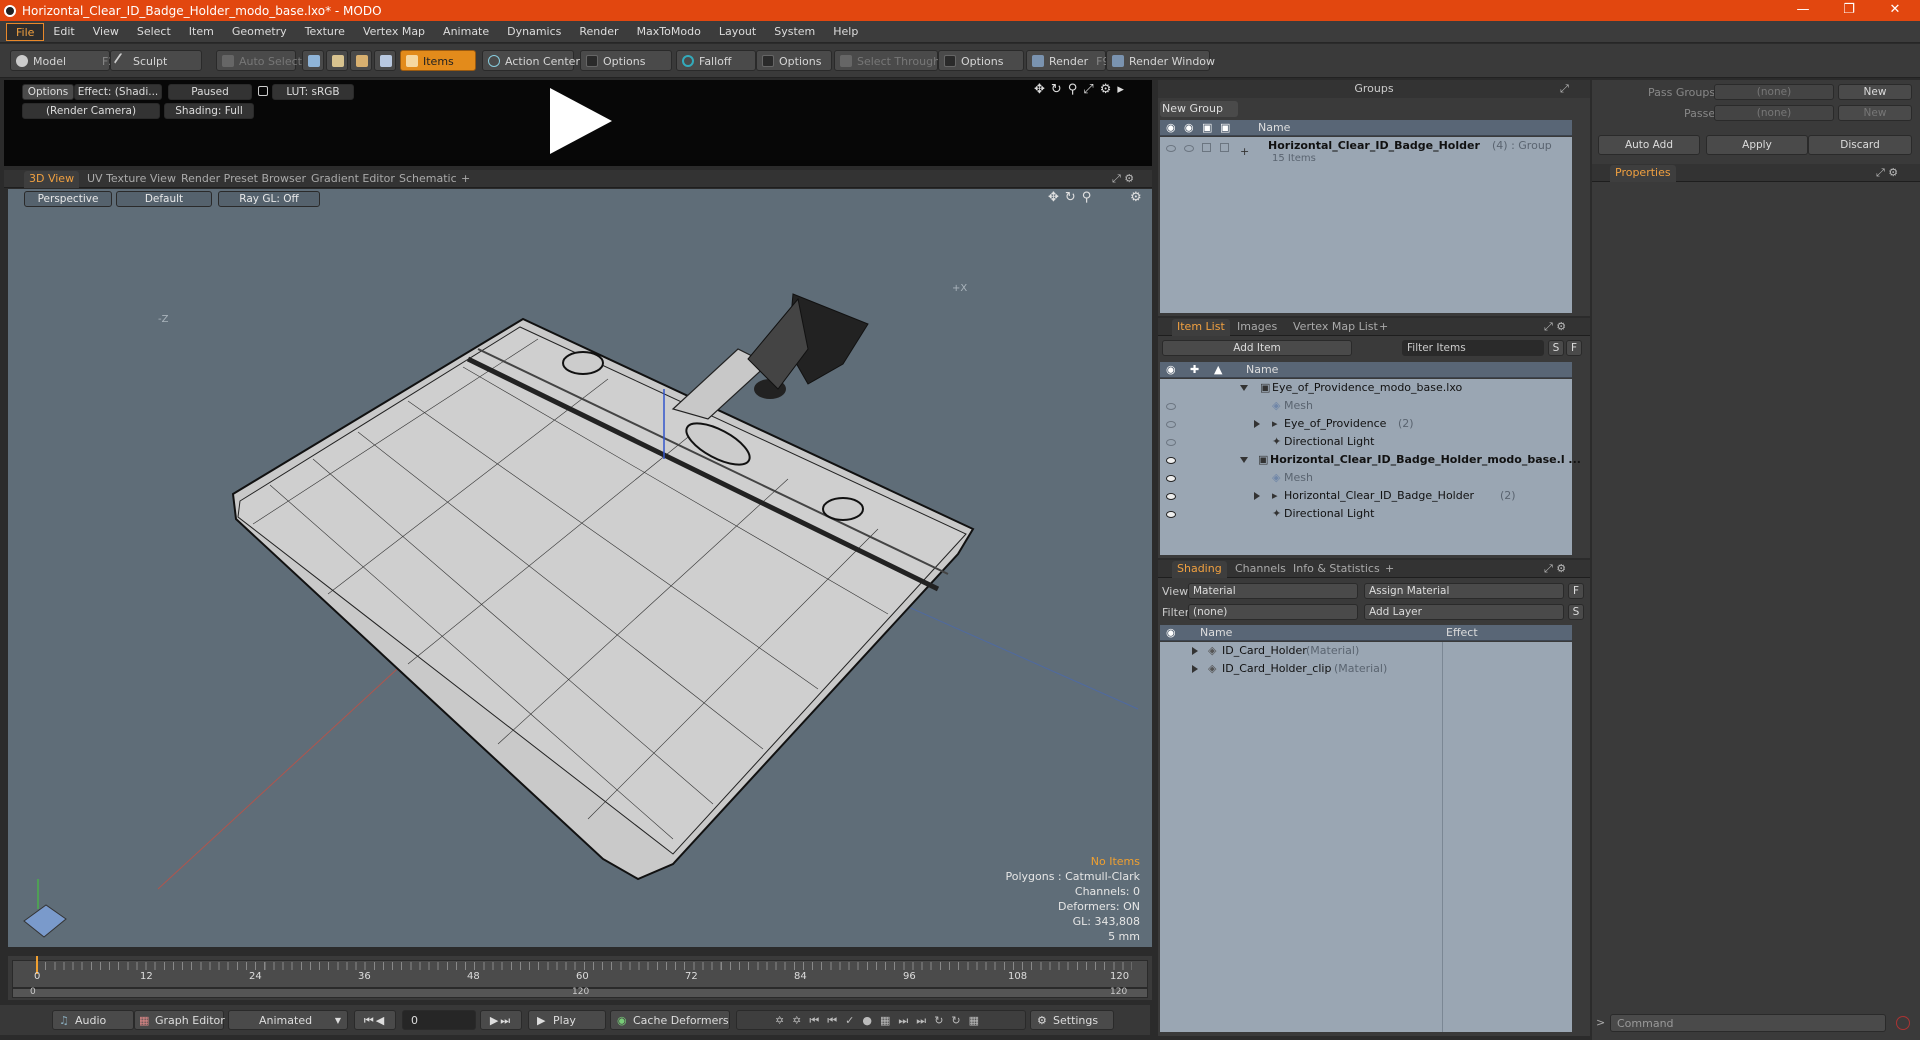  I want to click on groups-expand-icon: ⤢, so click(1564, 89).